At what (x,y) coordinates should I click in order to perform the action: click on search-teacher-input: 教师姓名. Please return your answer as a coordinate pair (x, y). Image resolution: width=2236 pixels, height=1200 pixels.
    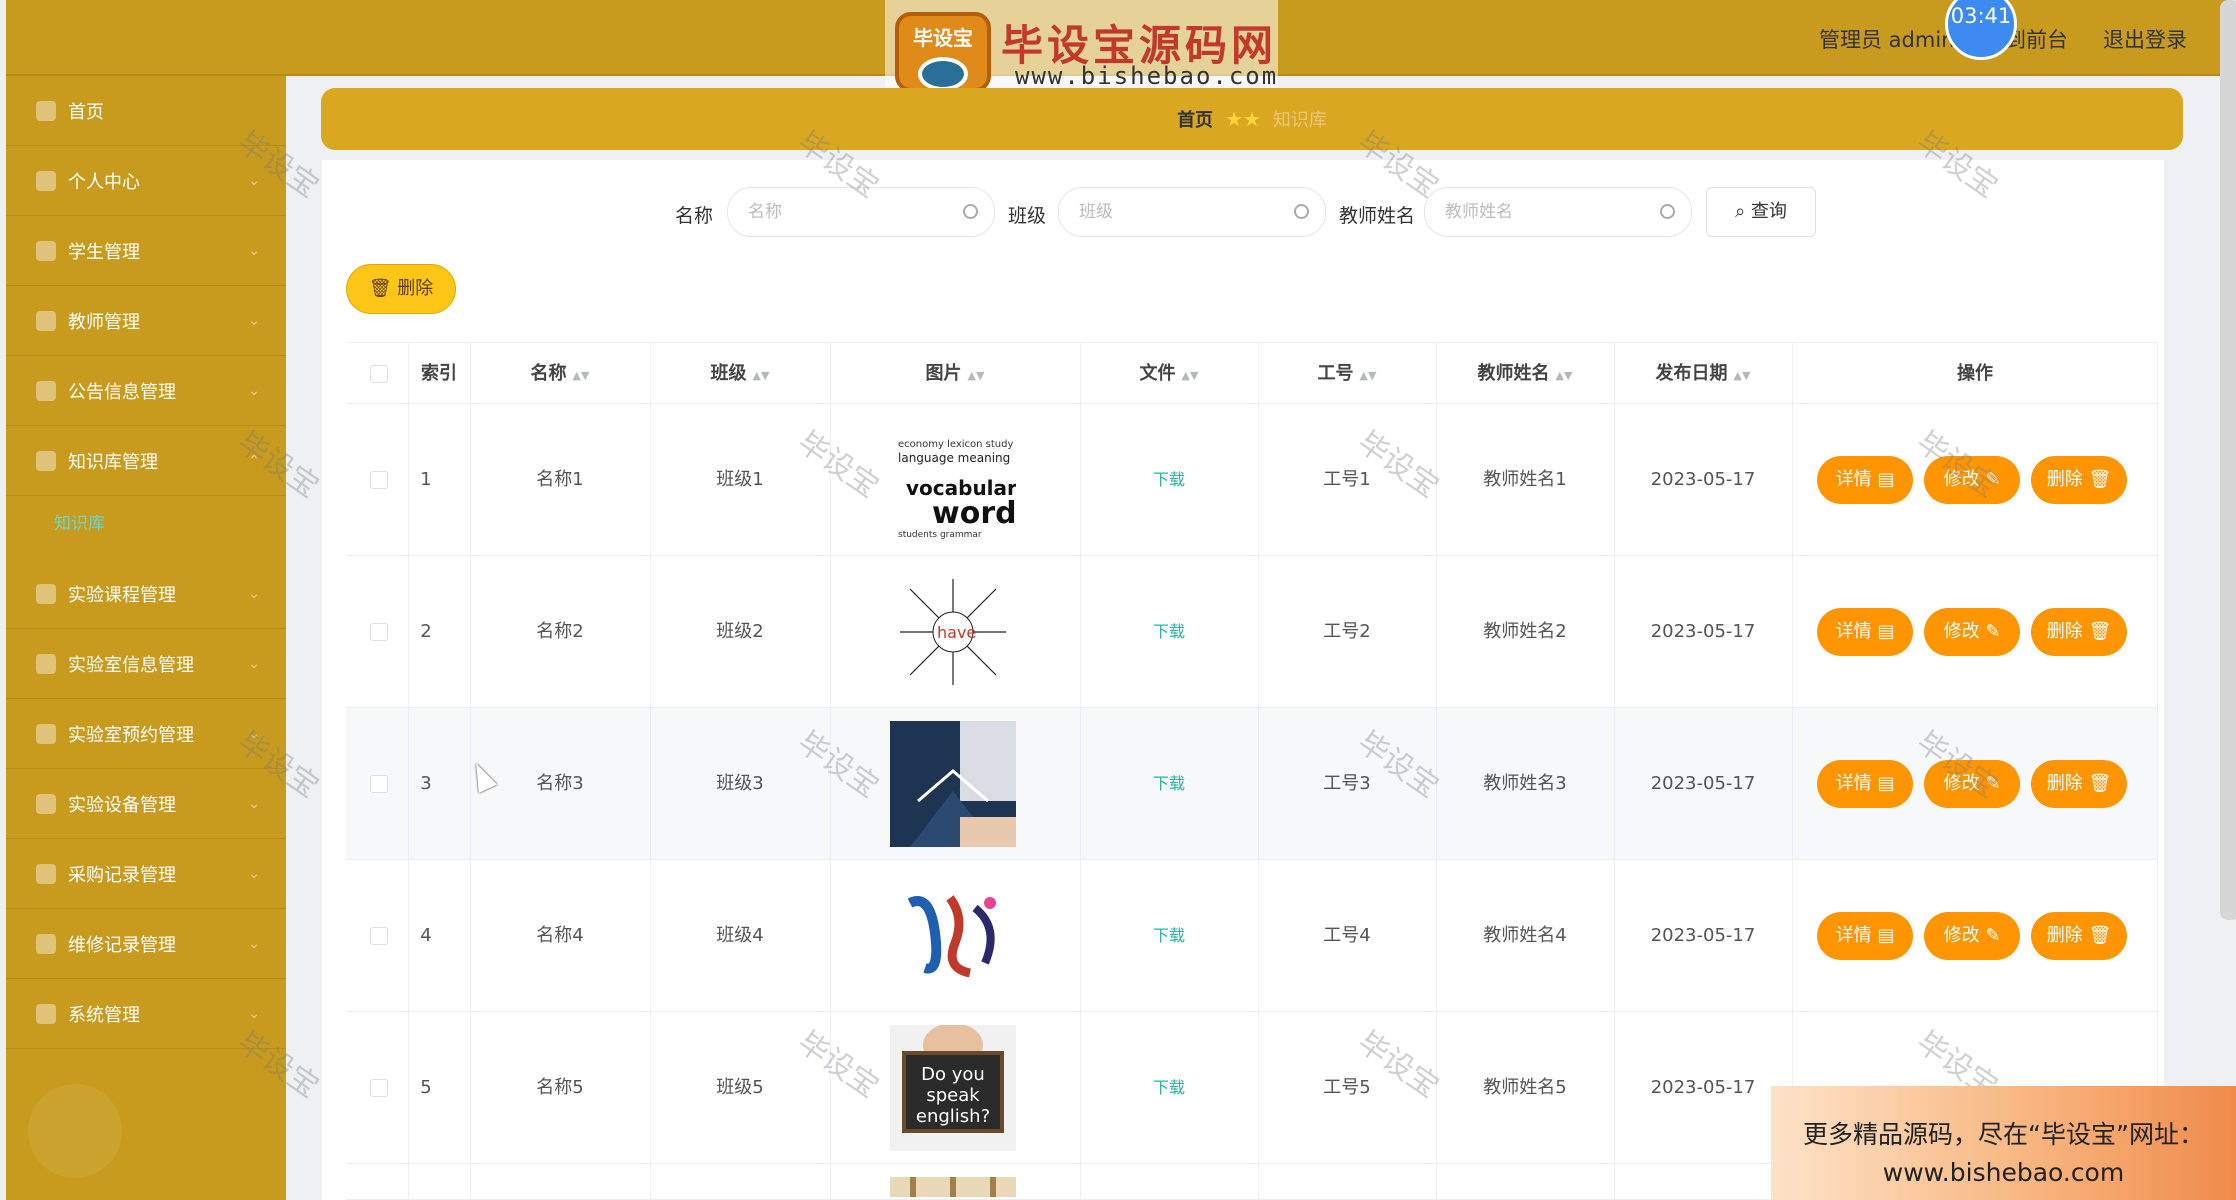
    Looking at the image, I should click on (1558, 212).